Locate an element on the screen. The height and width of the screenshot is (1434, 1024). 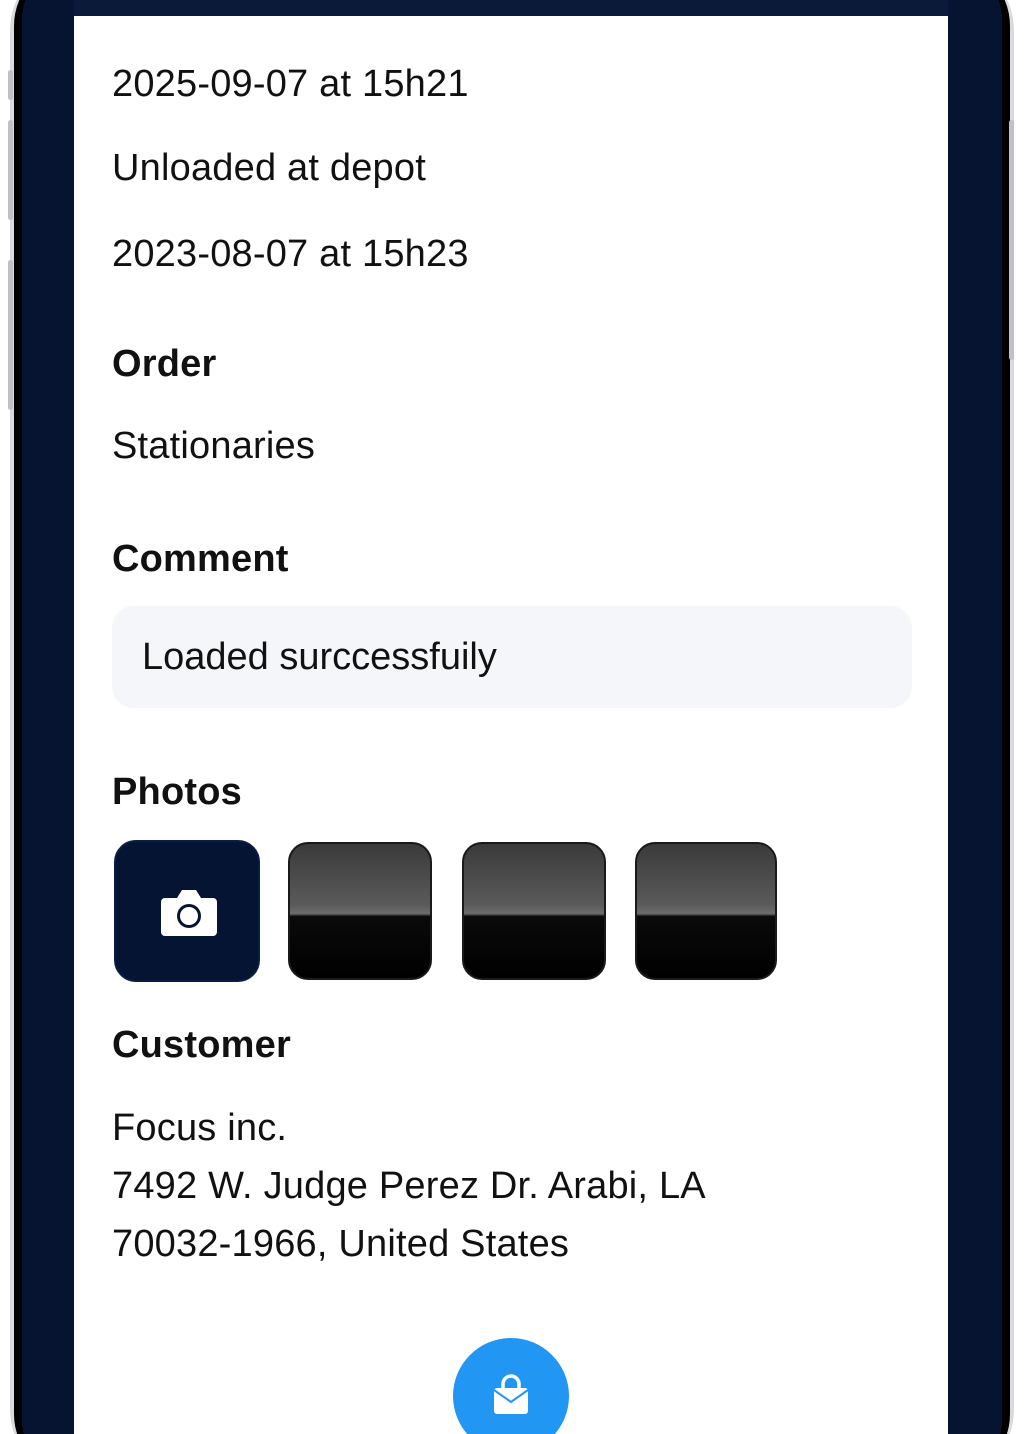
order-value: Stationaries is located at coordinates (214, 446).